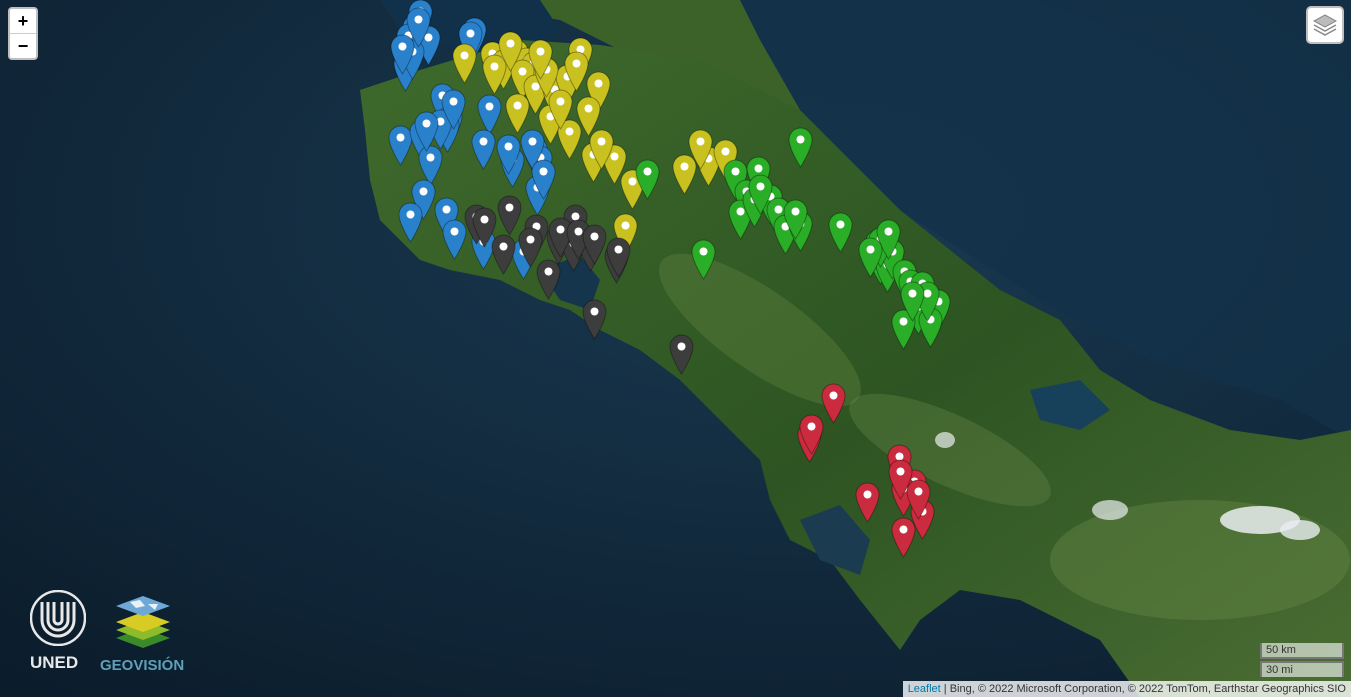 The image size is (1351, 697). What do you see at coordinates (23, 45) in the screenshot?
I see `zoom-out-button: −` at bounding box center [23, 45].